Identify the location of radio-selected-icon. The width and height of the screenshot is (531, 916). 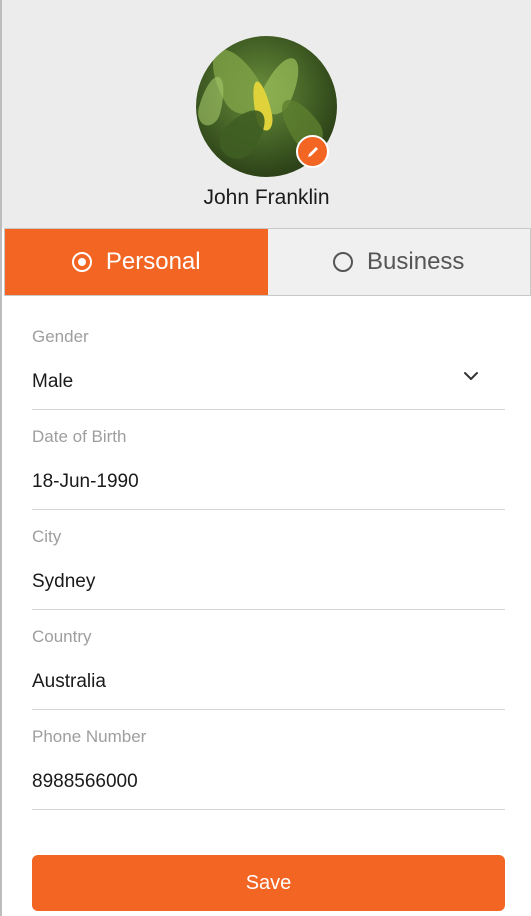
(81, 262).